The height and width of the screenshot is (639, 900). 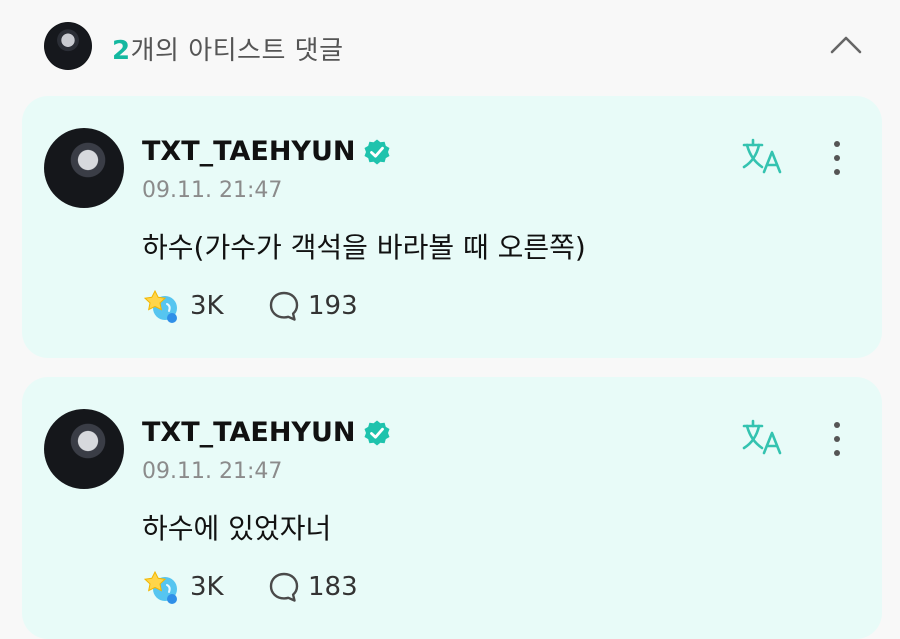 I want to click on comment-meta: 3K 183, so click(x=250, y=587).